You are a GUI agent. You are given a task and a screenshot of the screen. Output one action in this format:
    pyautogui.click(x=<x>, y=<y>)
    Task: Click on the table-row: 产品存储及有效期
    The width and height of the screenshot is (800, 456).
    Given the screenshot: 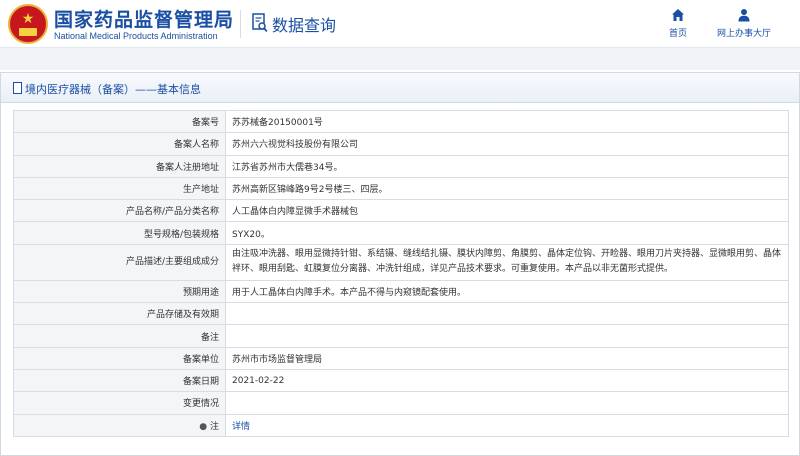 What is the action you would take?
    pyautogui.click(x=401, y=314)
    